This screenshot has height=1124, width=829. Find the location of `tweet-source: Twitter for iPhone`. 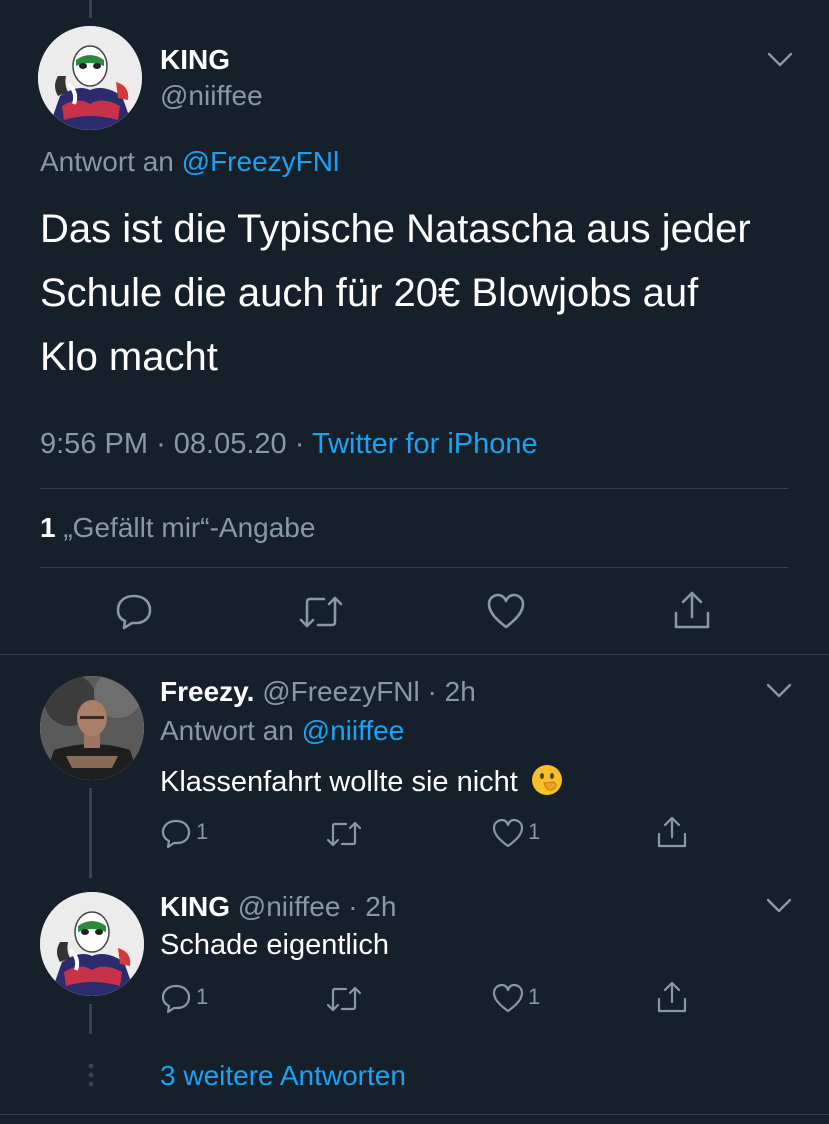

tweet-source: Twitter for iPhone is located at coordinates (425, 444).